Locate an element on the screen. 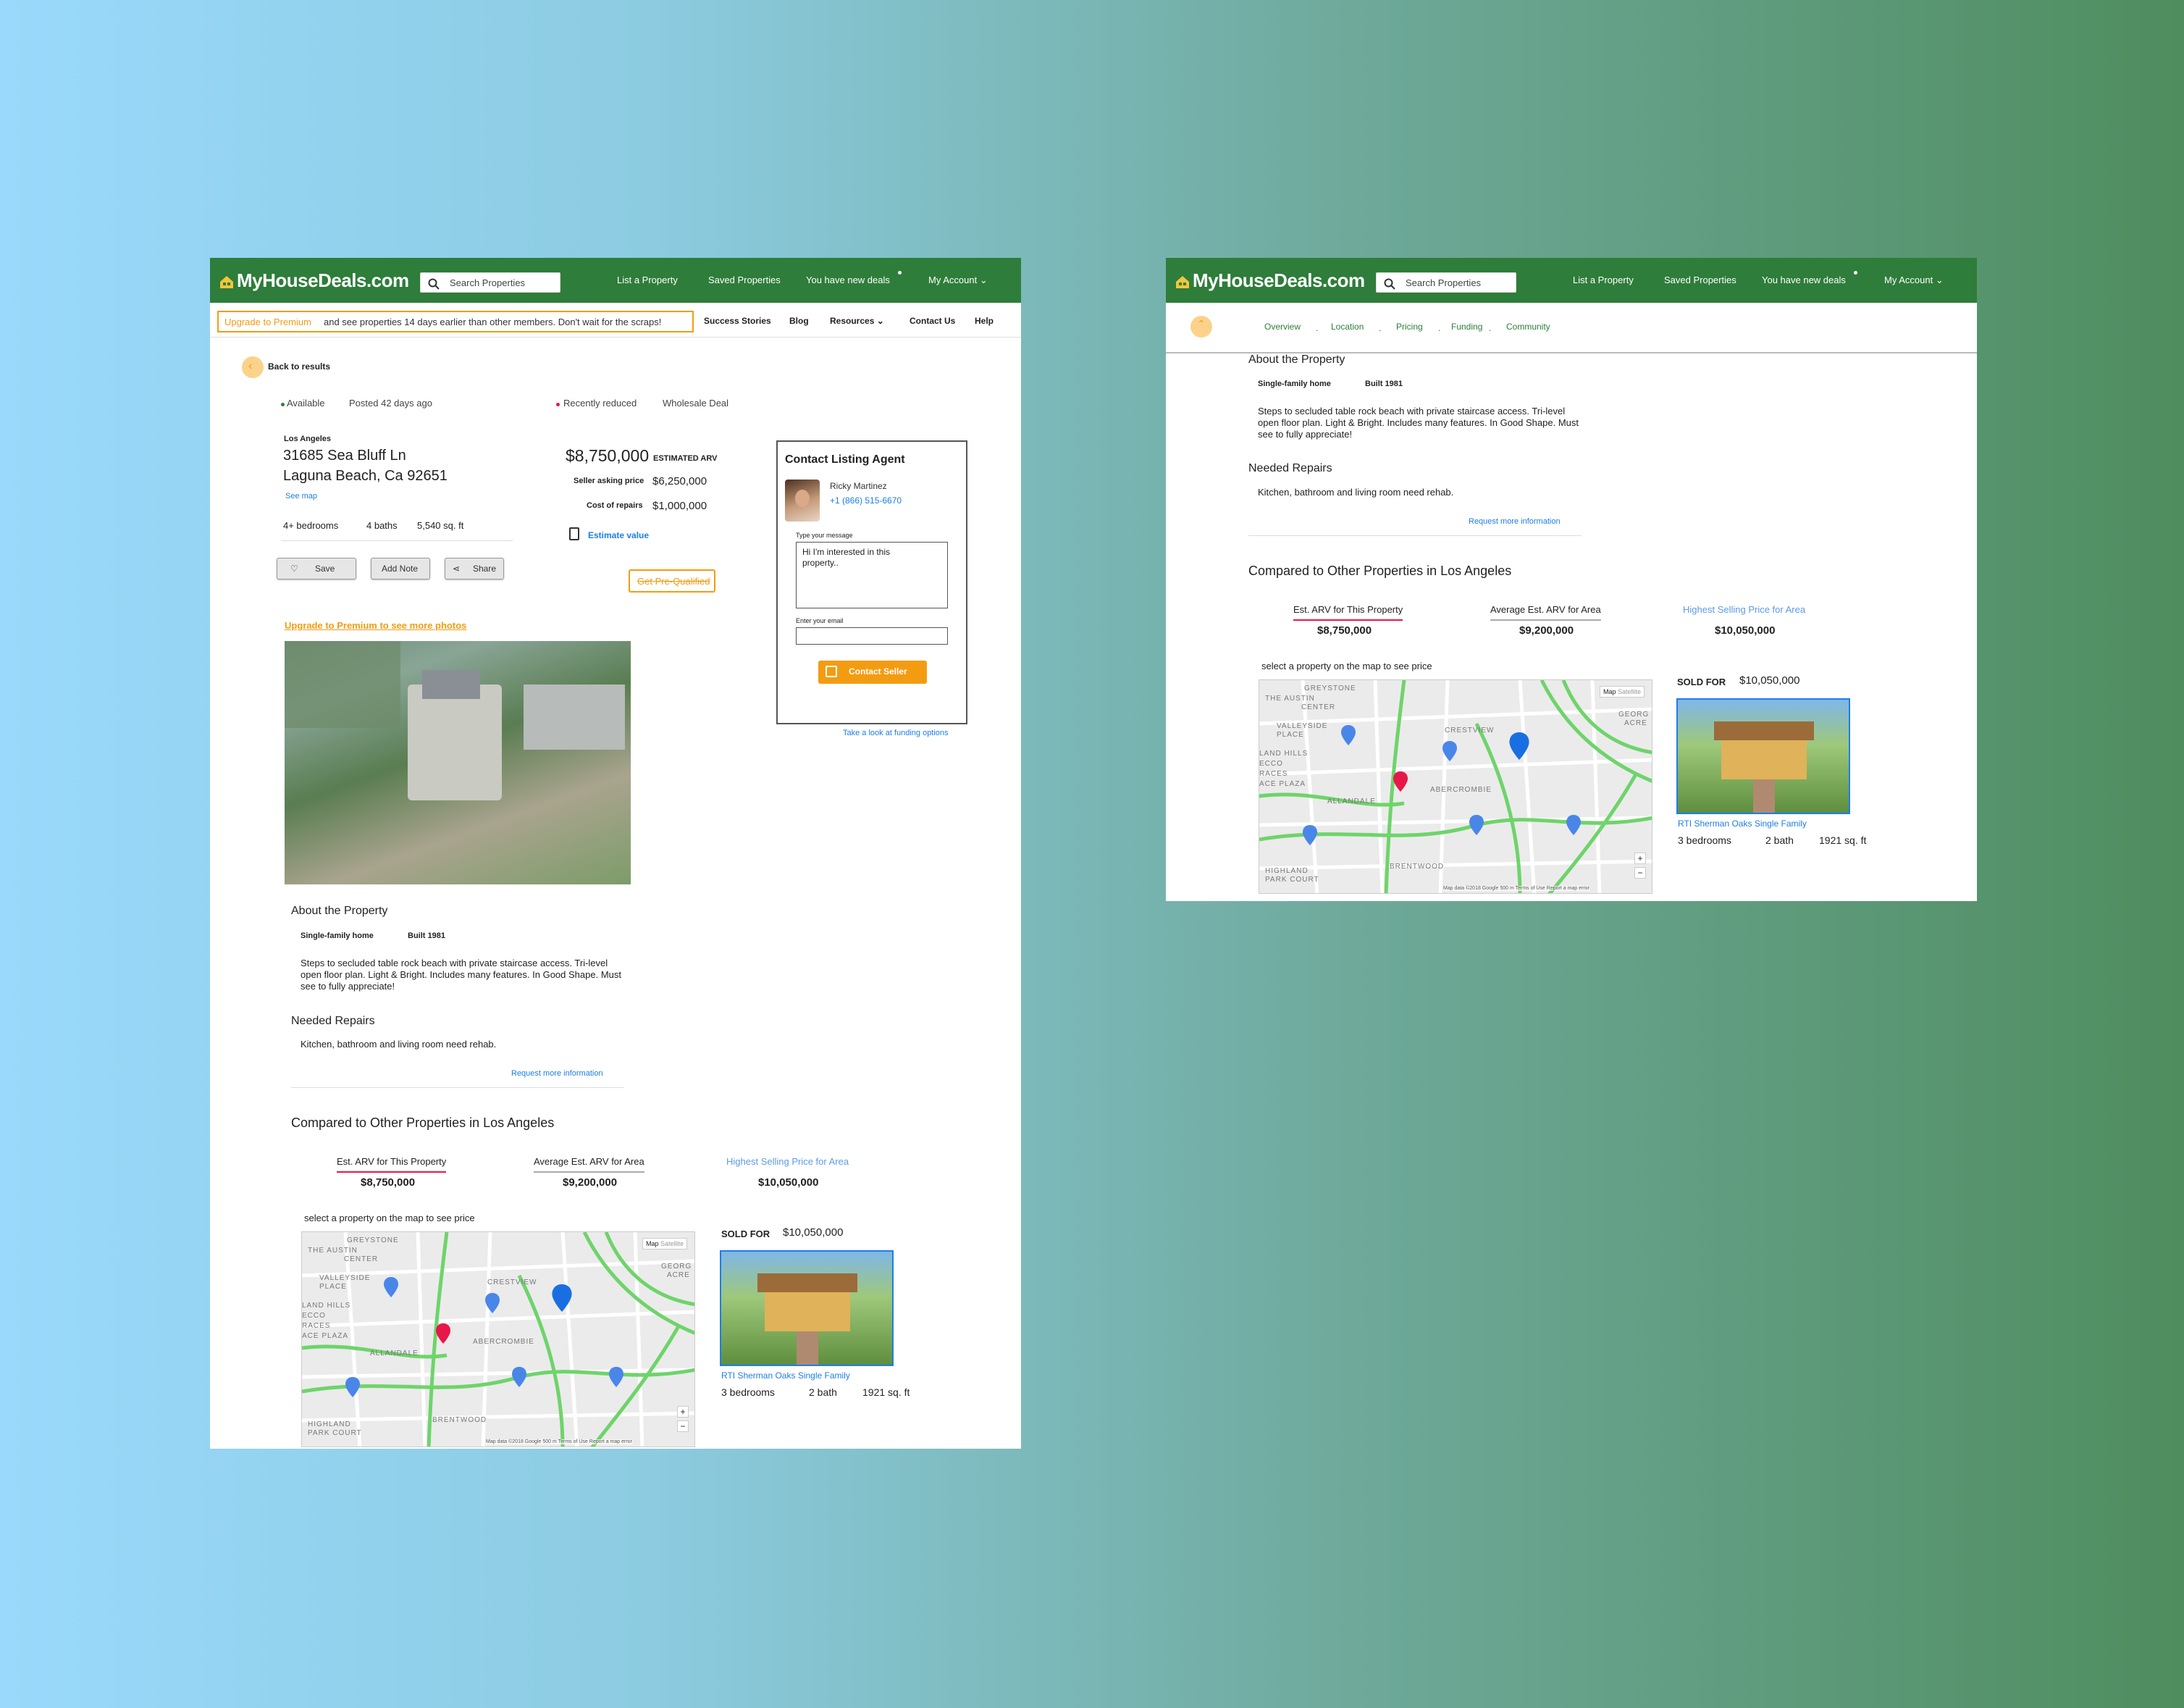 Image resolution: width=2184 pixels, height=1708 pixels. contact-seller-button: Contact Seller is located at coordinates (872, 673).